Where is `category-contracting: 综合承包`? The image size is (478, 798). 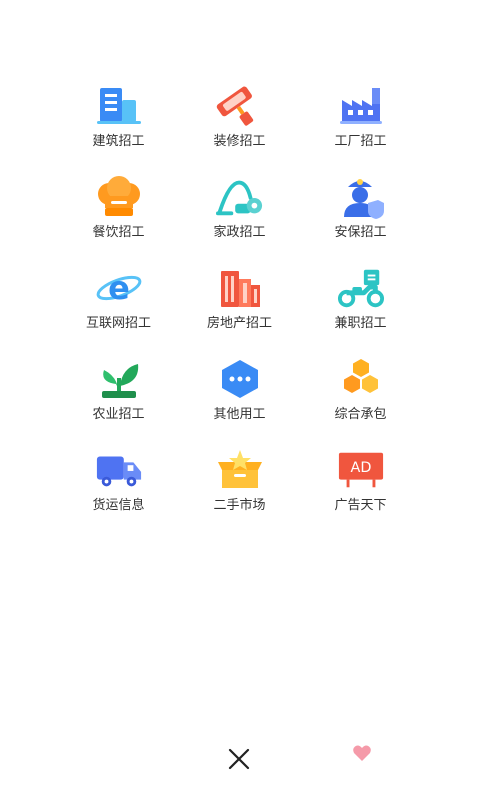
category-contracting: 综合承包 is located at coordinates (360, 400).